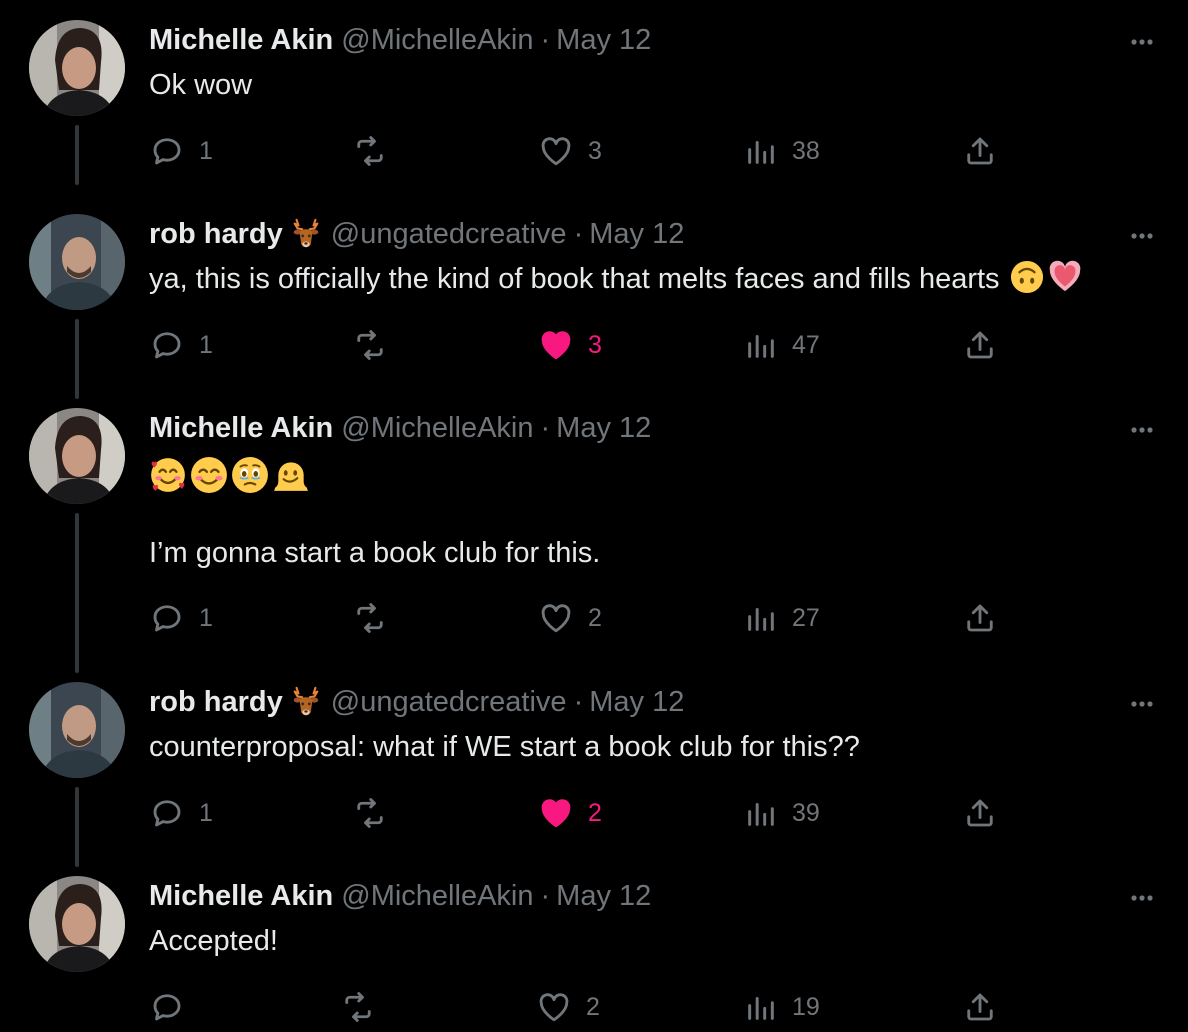 This screenshot has width=1188, height=1032. What do you see at coordinates (782, 618) in the screenshot?
I see `views-button: 27` at bounding box center [782, 618].